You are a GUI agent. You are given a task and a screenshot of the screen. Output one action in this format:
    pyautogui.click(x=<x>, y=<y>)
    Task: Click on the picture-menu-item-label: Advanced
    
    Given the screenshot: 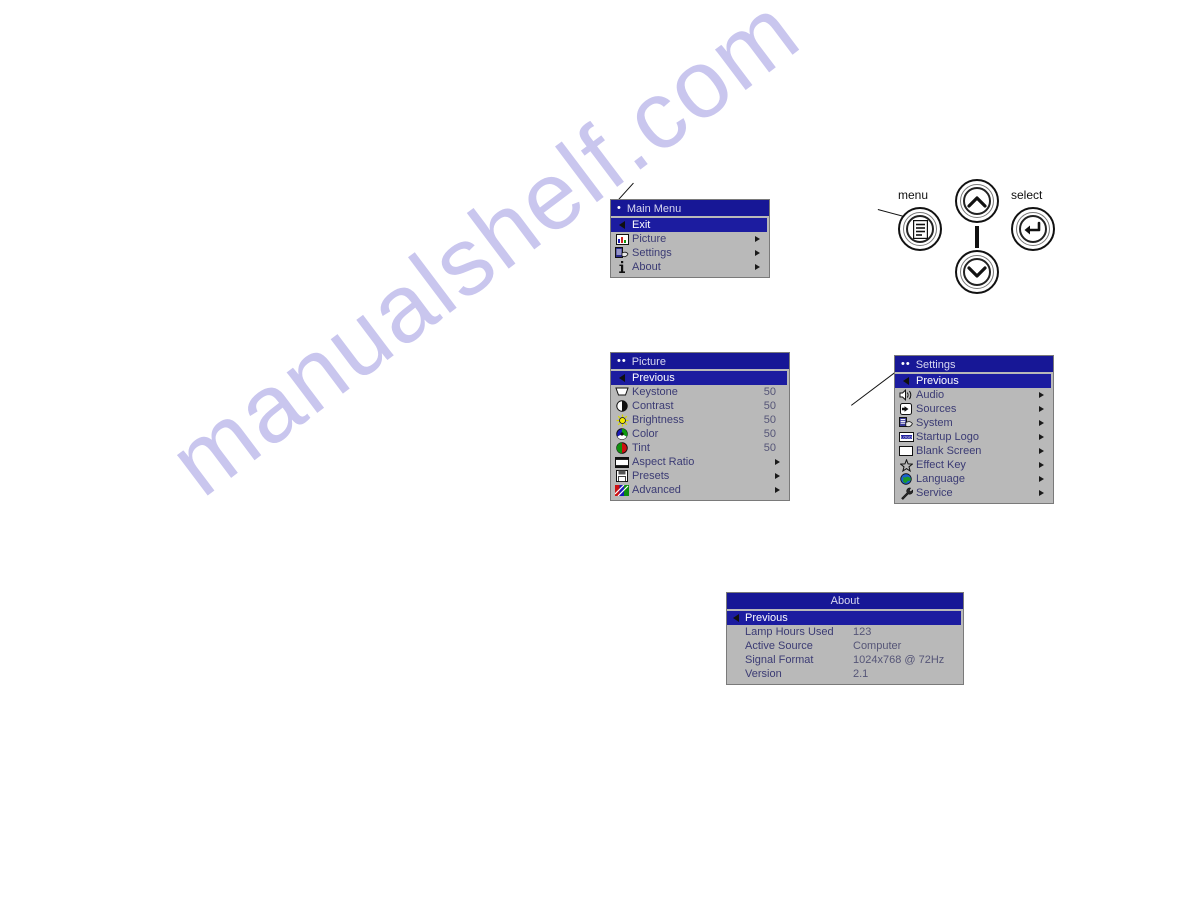 What is the action you would take?
    pyautogui.click(x=656, y=490)
    